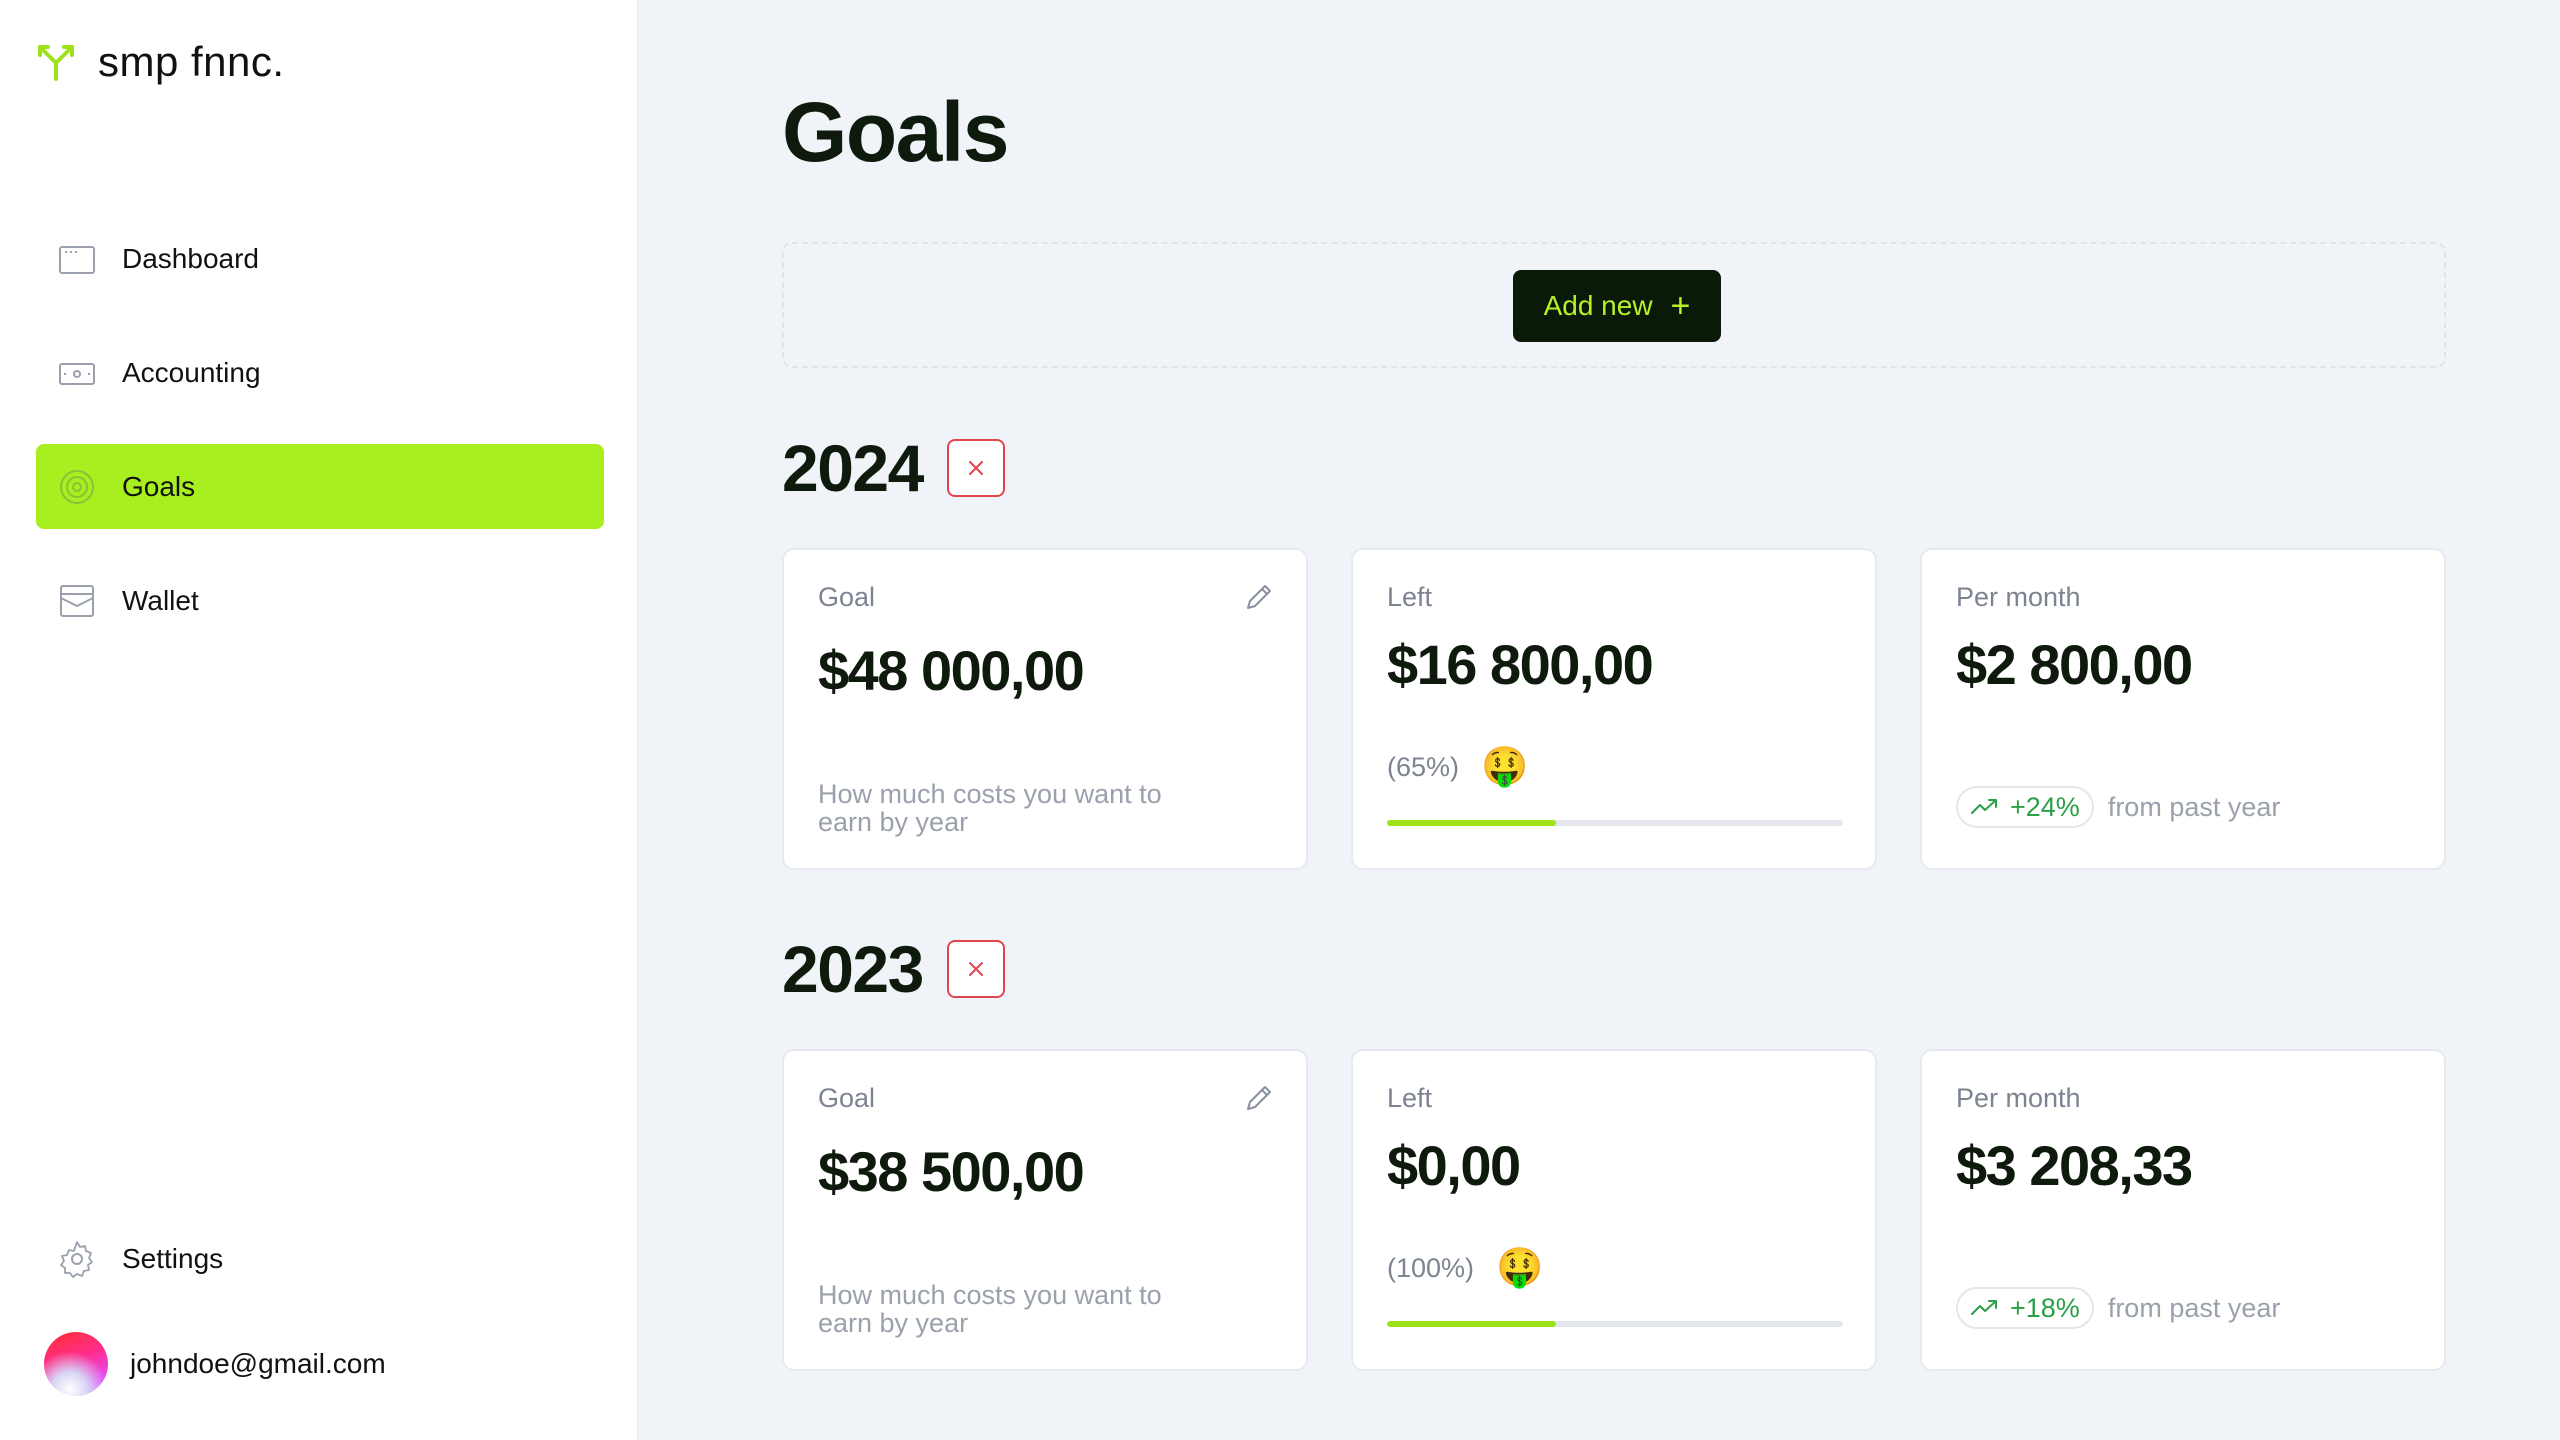  I want to click on sidebar-item-accounting: Accounting, so click(320, 372).